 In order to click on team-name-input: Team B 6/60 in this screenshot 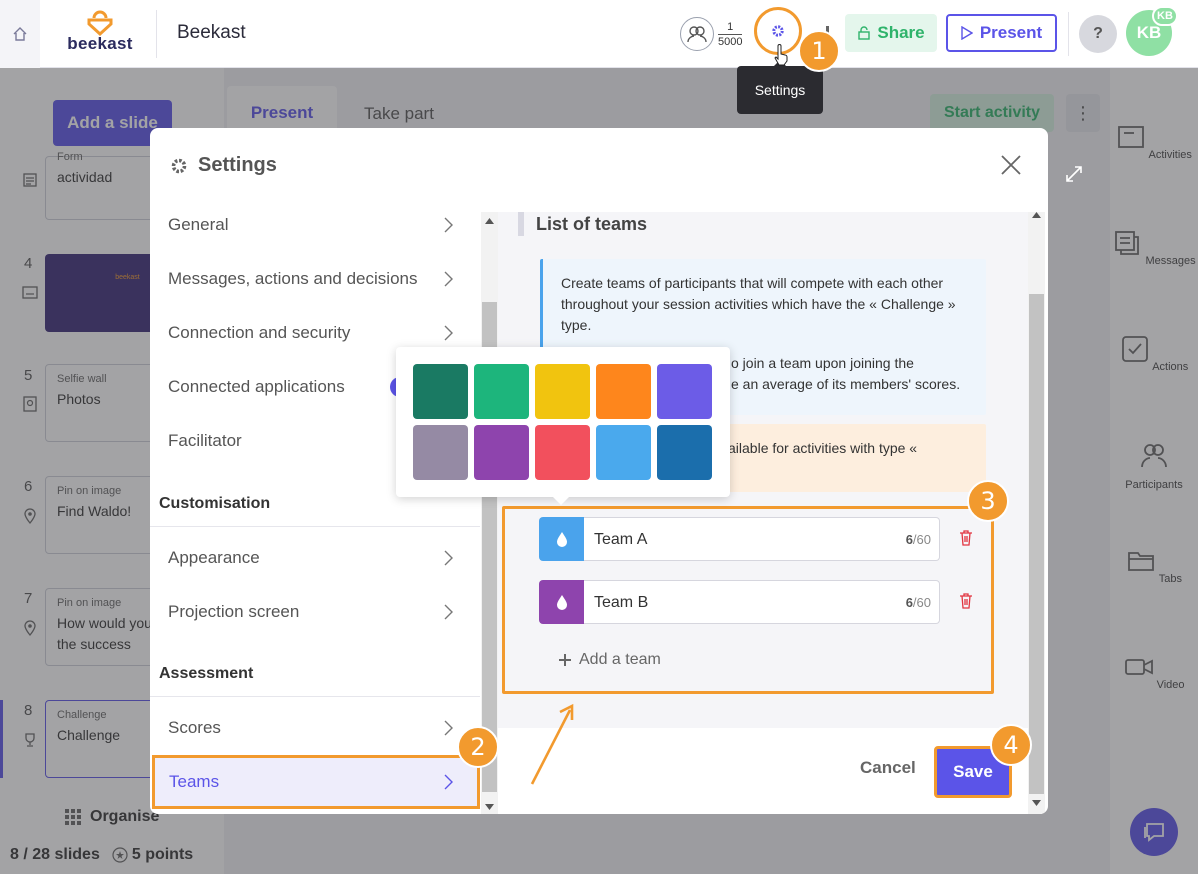, I will do `click(762, 602)`.